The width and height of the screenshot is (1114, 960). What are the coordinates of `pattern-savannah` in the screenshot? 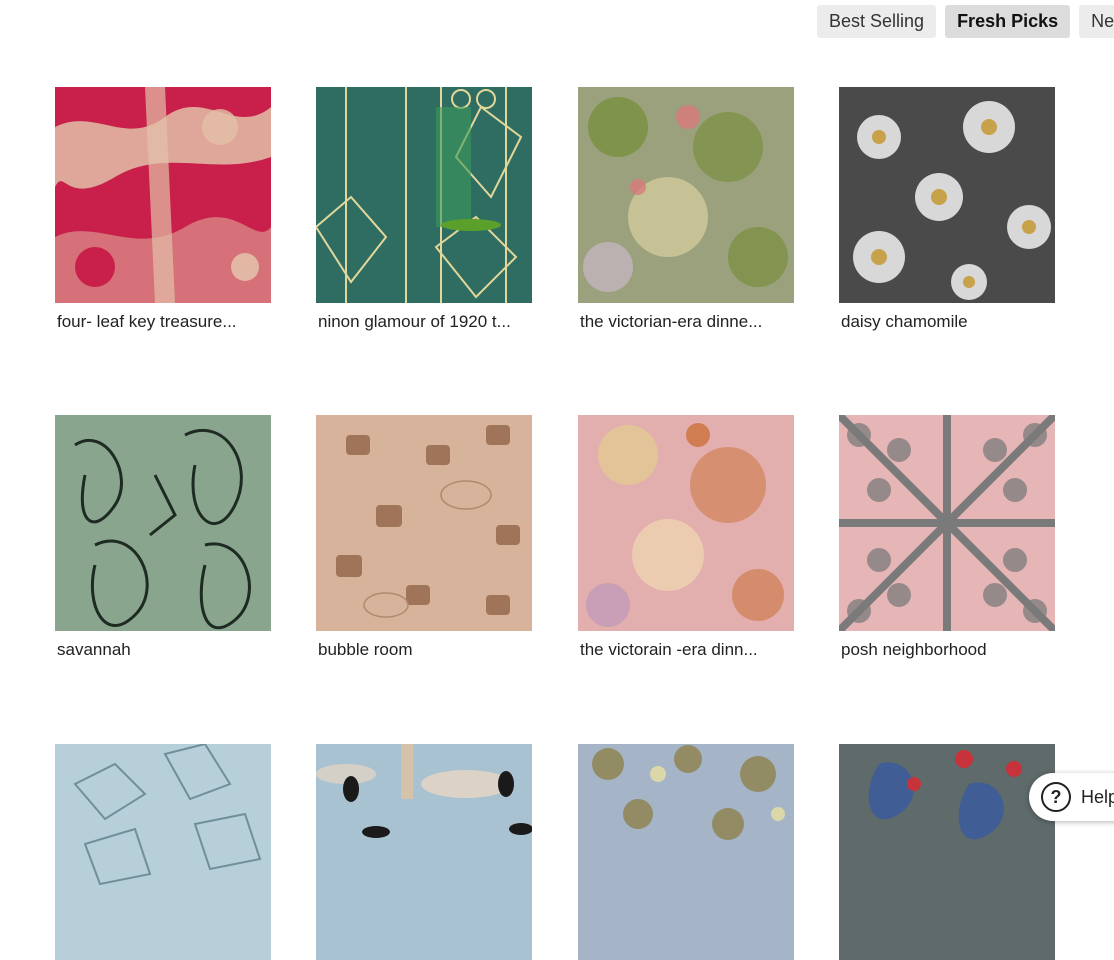 It's located at (163, 523).